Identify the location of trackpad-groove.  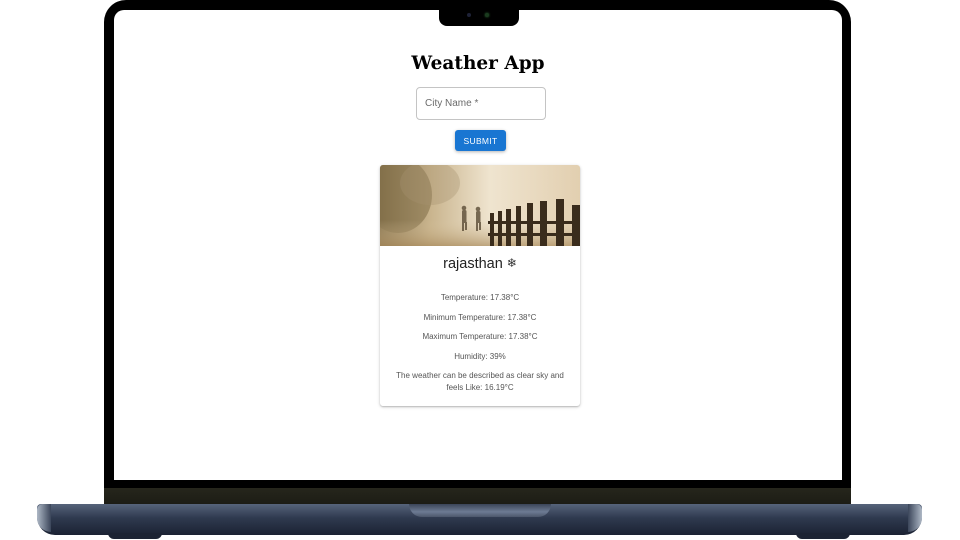
(480, 510).